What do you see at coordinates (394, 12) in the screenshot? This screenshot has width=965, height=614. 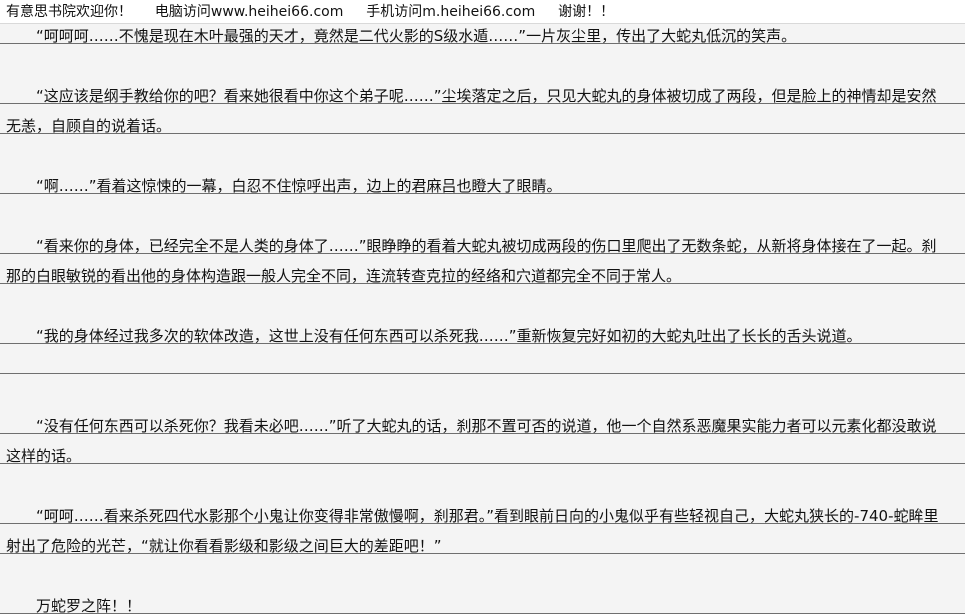 I see `mobile-access-label: 手机访问` at bounding box center [394, 12].